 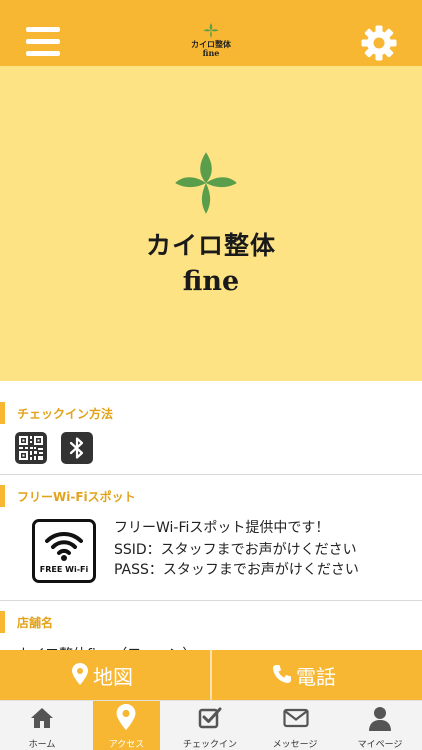 I want to click on checkin-section-heading: チェックイン方法, so click(x=211, y=413).